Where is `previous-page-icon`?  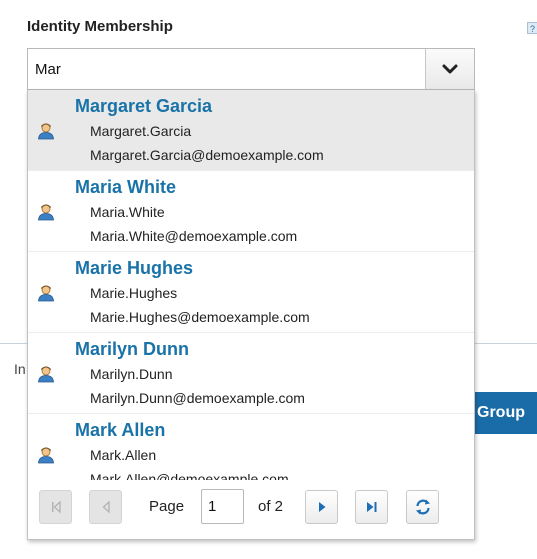 previous-page-icon is located at coordinates (106, 507).